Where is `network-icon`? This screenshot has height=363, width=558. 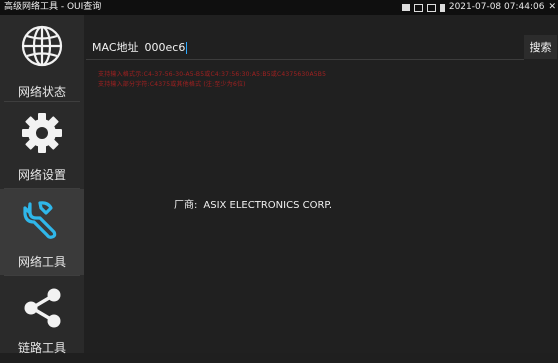 network-icon is located at coordinates (418, 7).